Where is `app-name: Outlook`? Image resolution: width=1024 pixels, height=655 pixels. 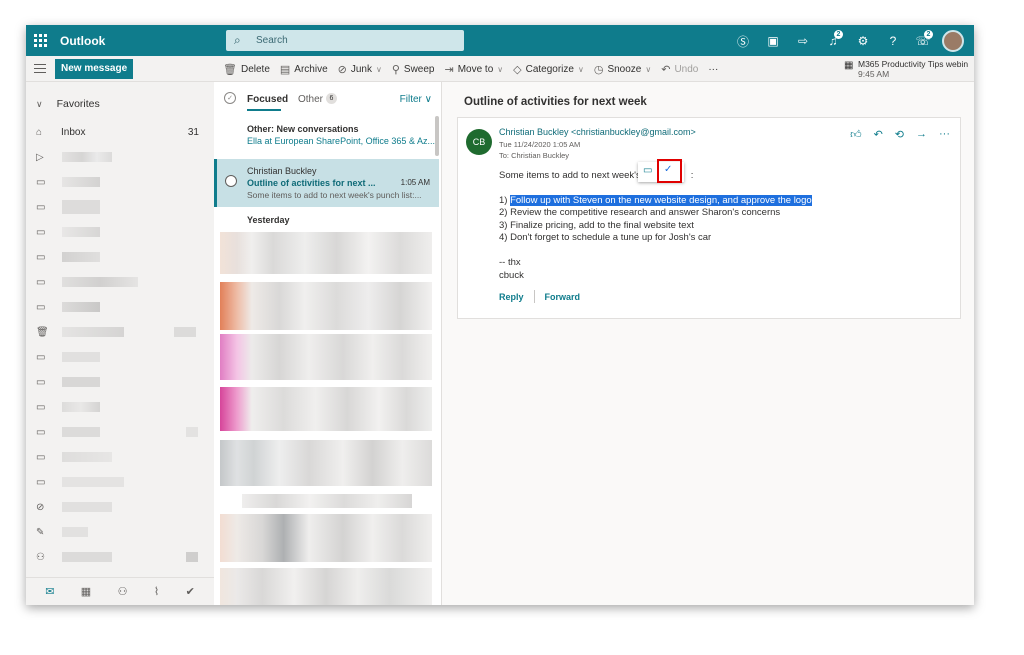
app-name: Outlook is located at coordinates (82, 41).